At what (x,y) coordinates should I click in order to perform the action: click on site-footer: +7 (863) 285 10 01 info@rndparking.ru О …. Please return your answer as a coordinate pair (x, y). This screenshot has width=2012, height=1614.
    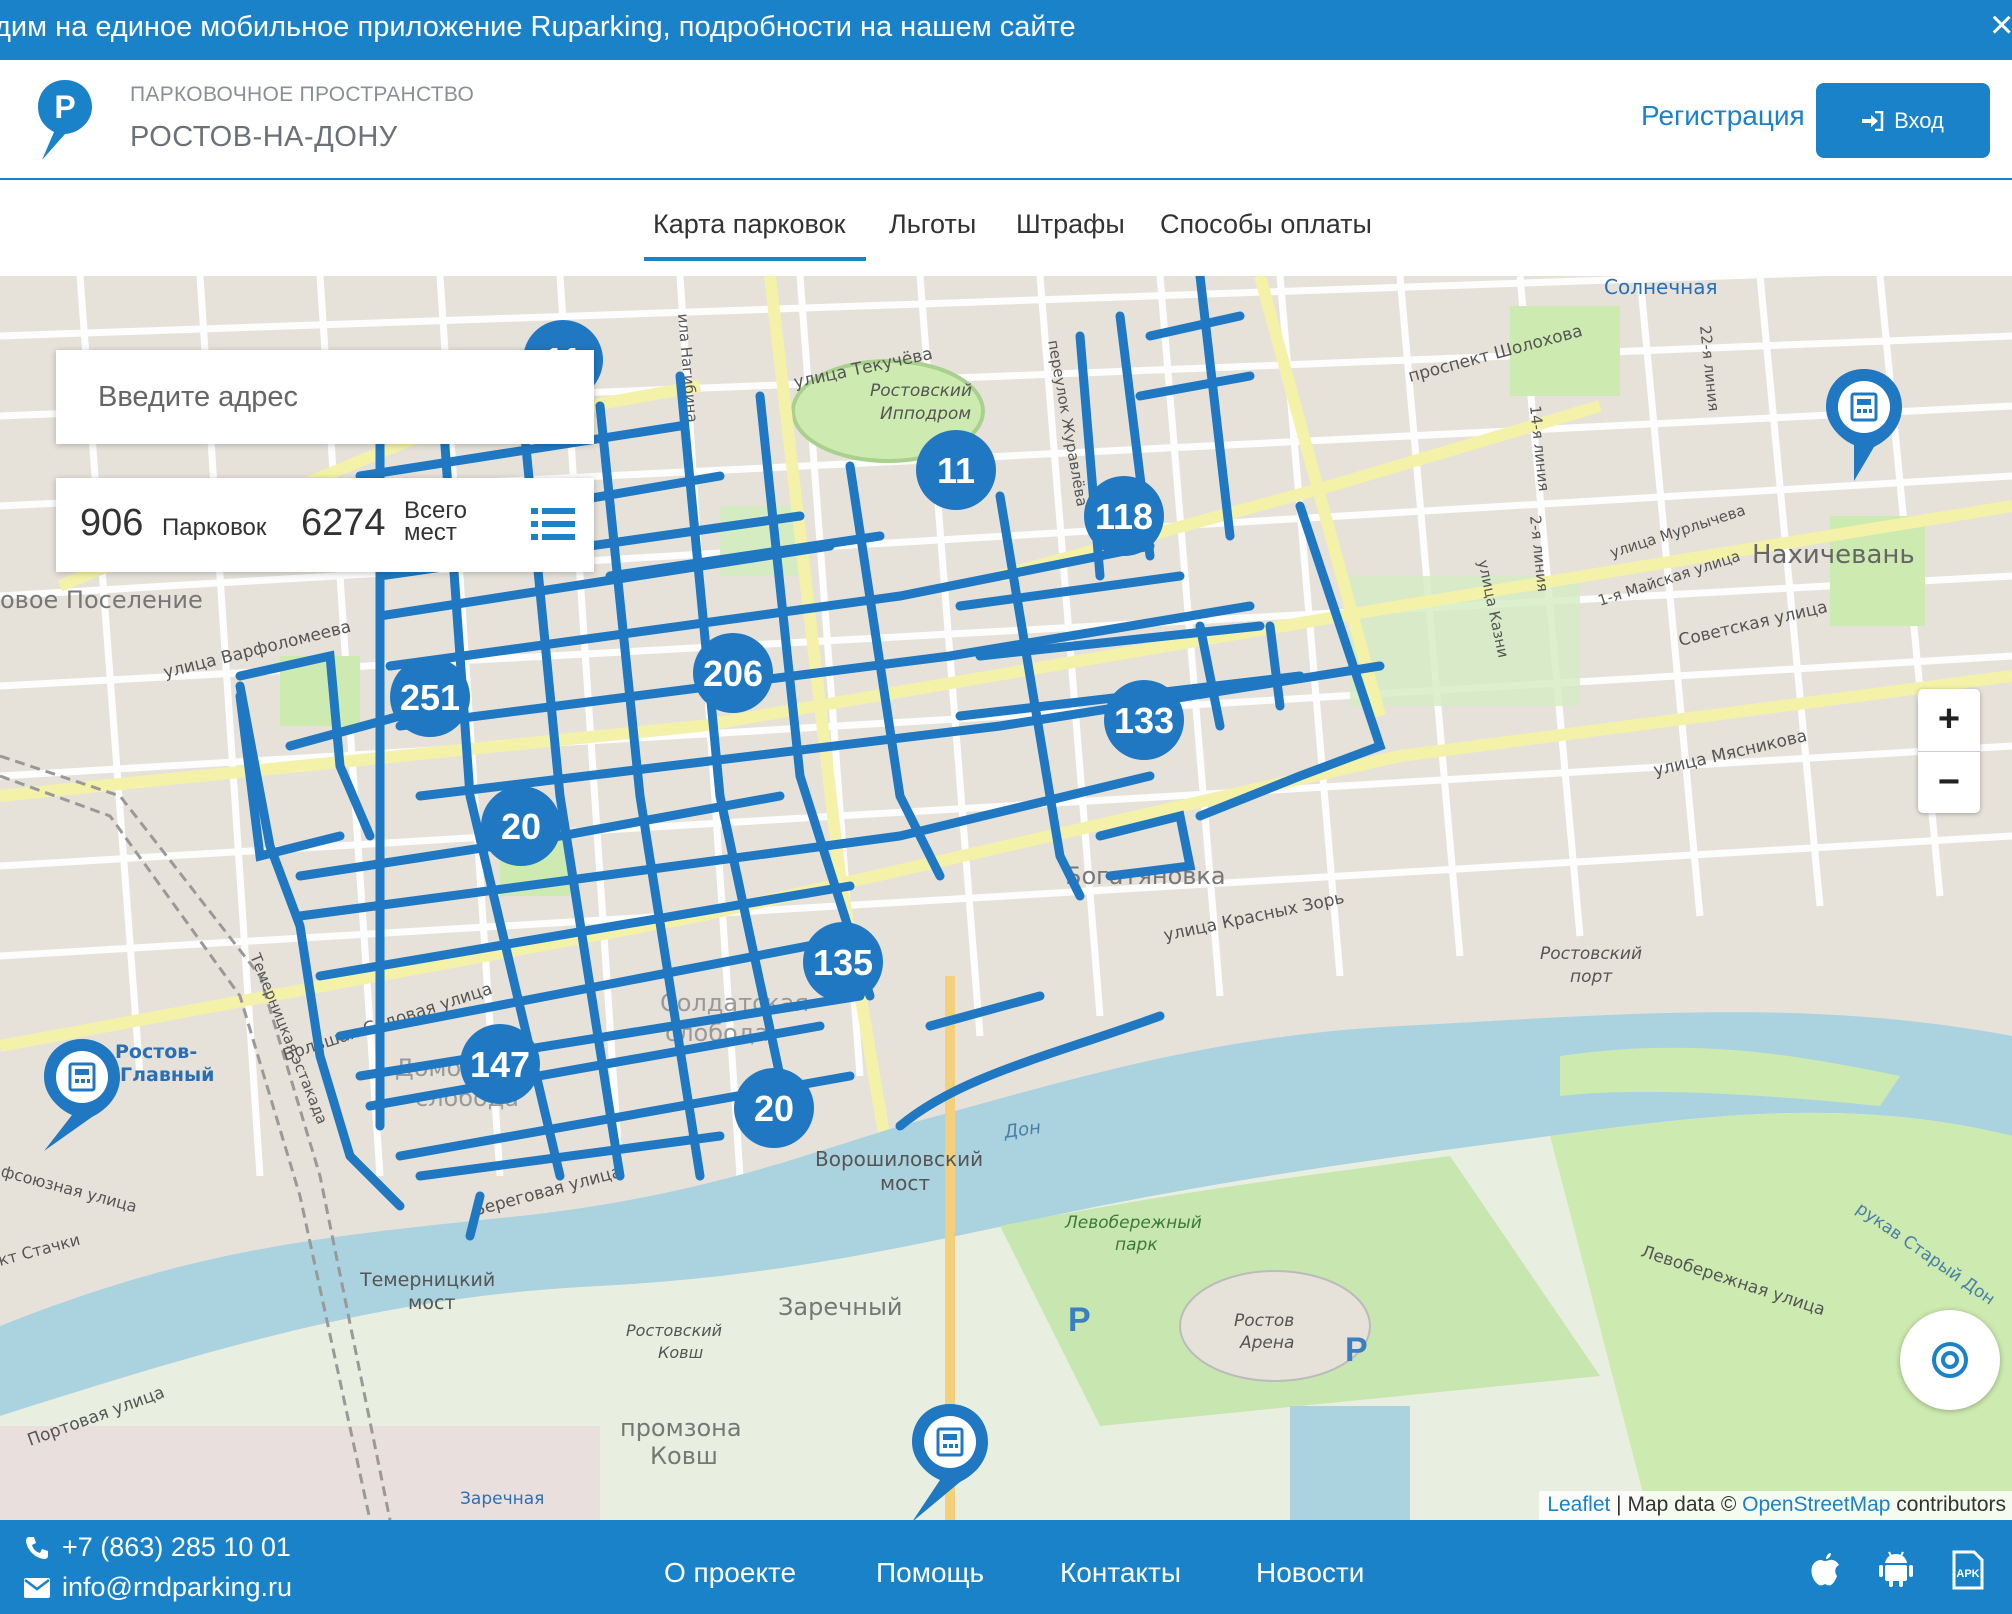
    Looking at the image, I should click on (1006, 1567).